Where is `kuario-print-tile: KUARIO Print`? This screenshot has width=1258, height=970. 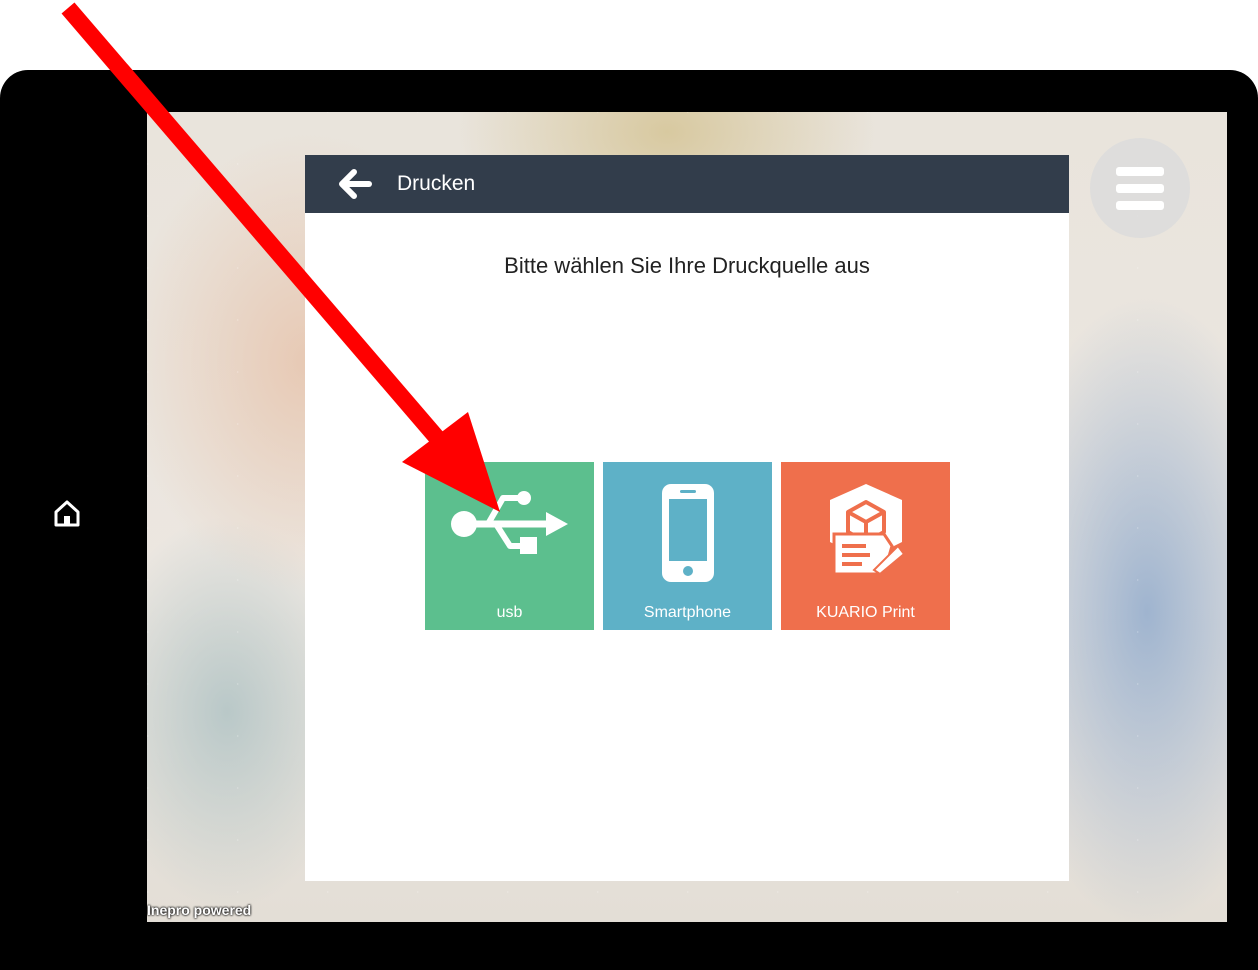
kuario-print-tile: KUARIO Print is located at coordinates (865, 546).